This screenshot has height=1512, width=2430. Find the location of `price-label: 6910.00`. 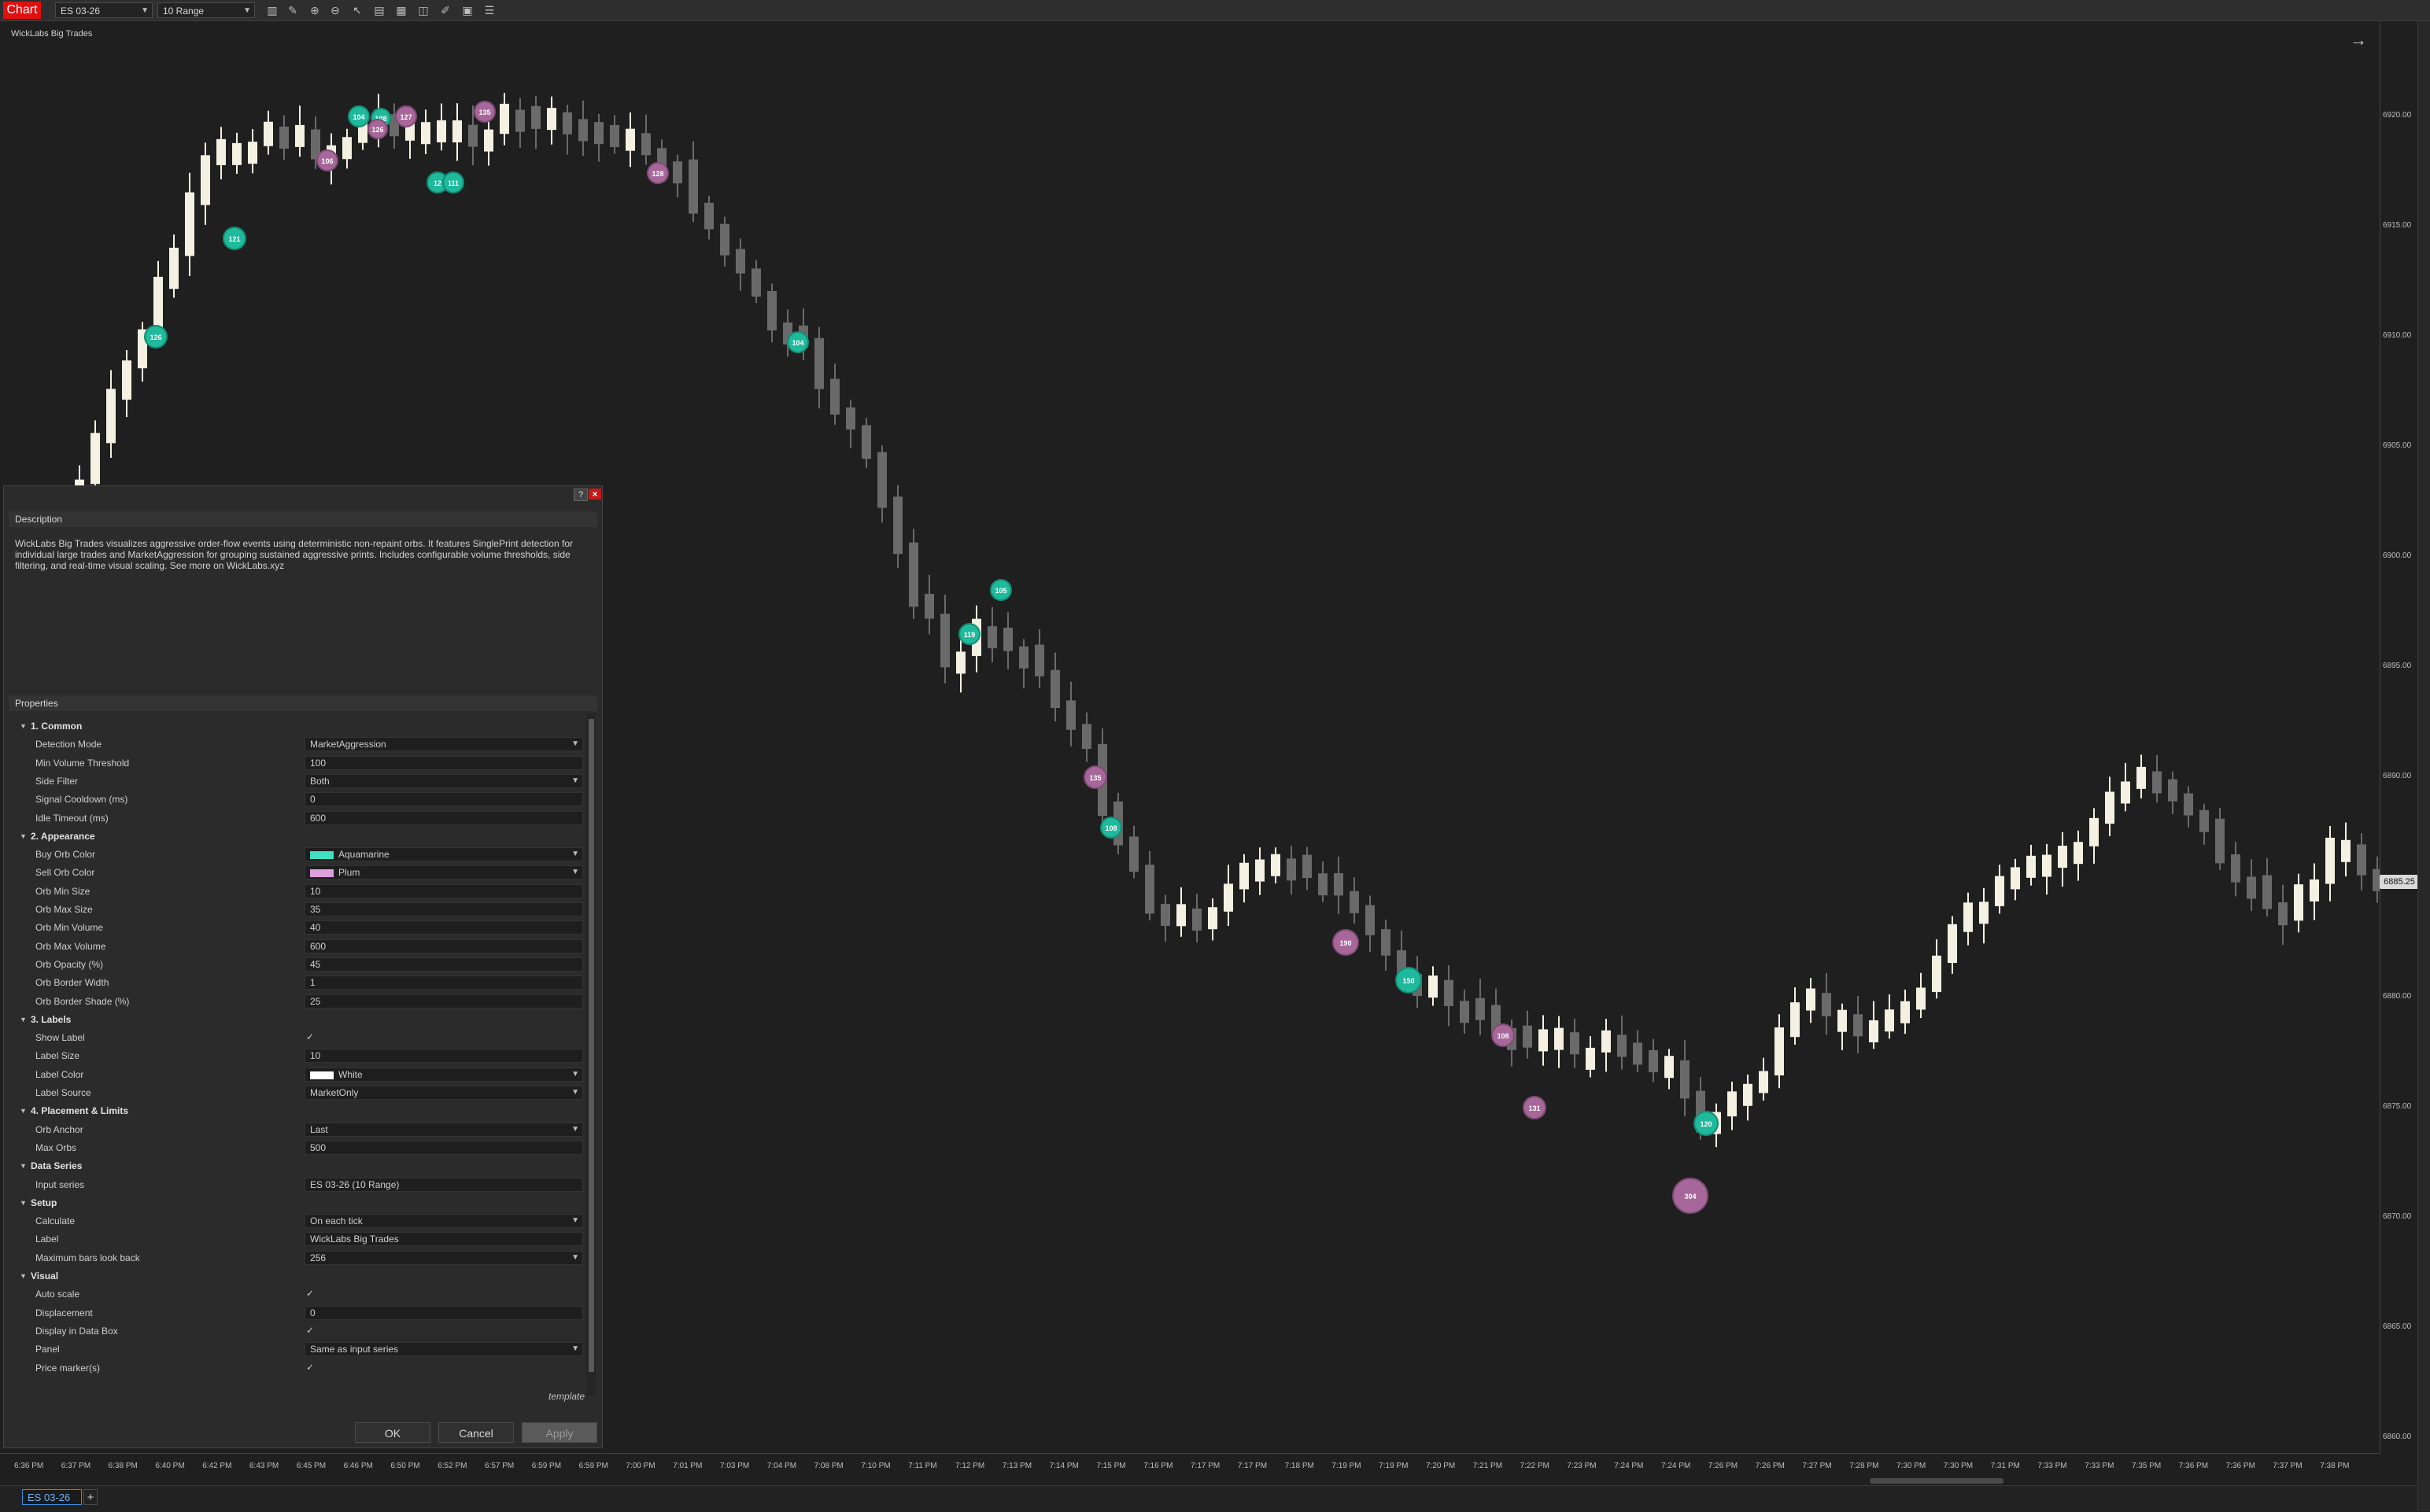

price-label: 6910.00 is located at coordinates (2397, 335).